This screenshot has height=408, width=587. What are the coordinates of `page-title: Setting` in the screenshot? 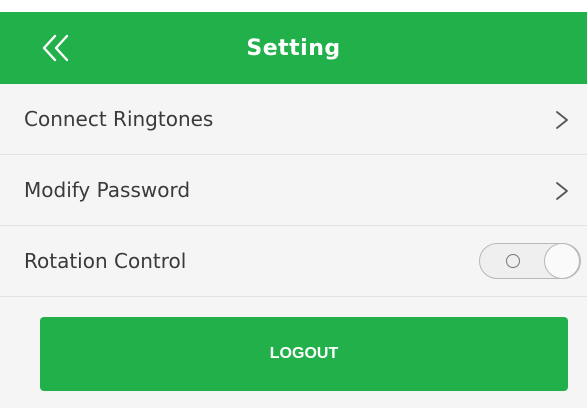 It's located at (293, 48).